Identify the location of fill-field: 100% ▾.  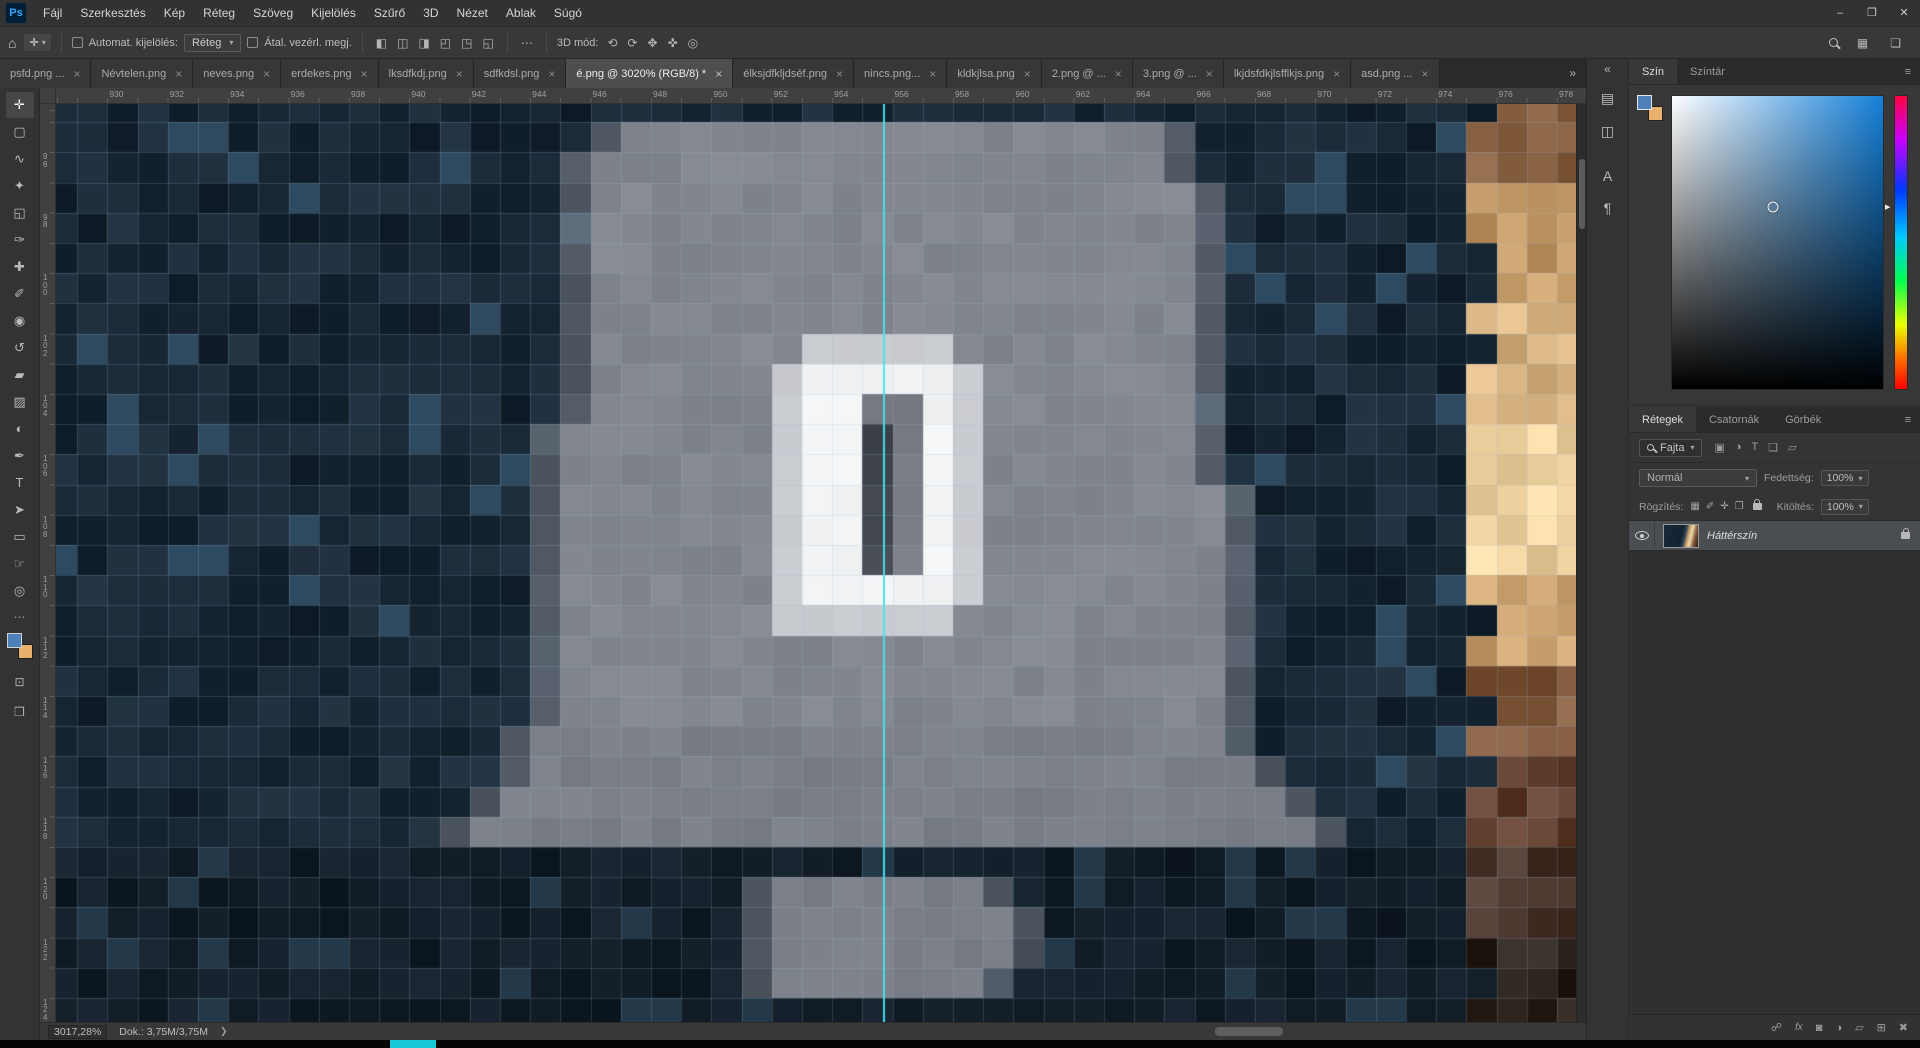
(1844, 506).